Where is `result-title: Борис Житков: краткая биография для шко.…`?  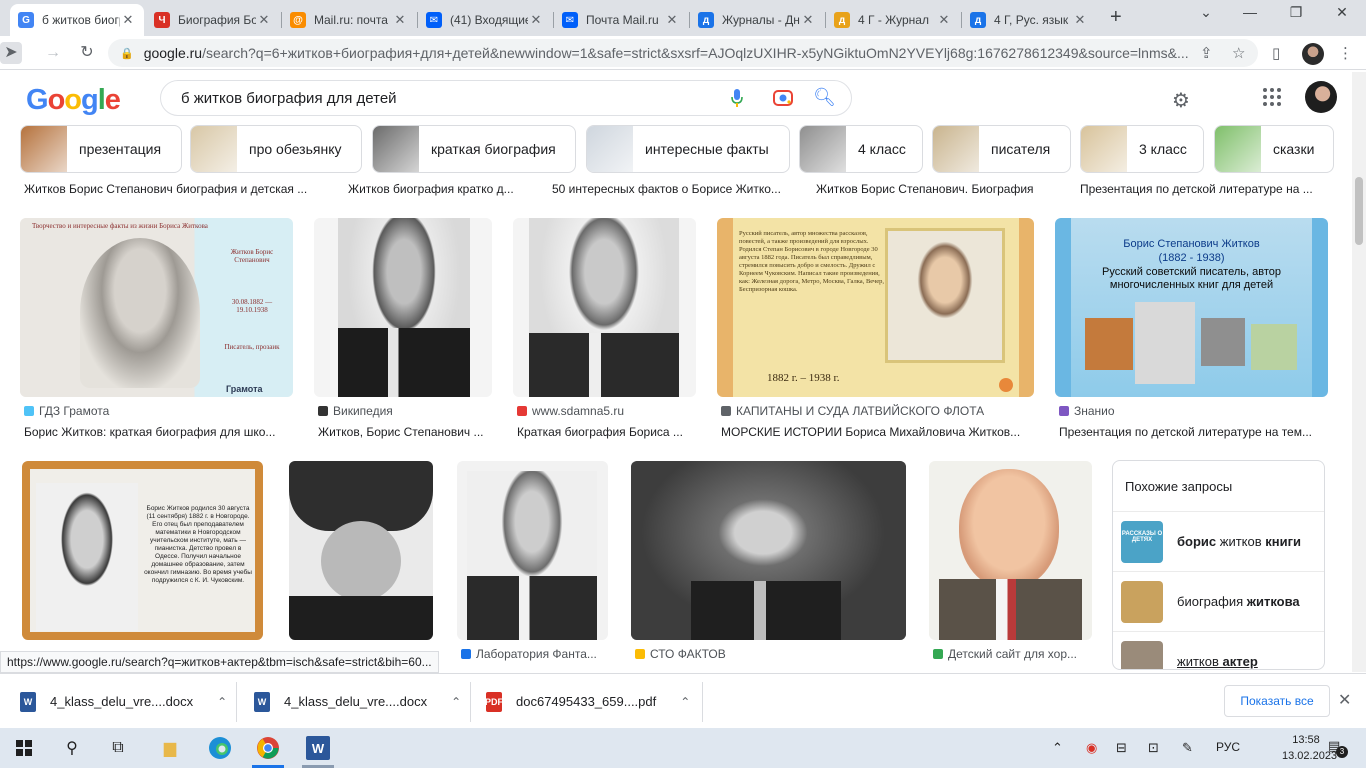 result-title: Борис Житков: краткая биография для шко.… is located at coordinates (159, 432).